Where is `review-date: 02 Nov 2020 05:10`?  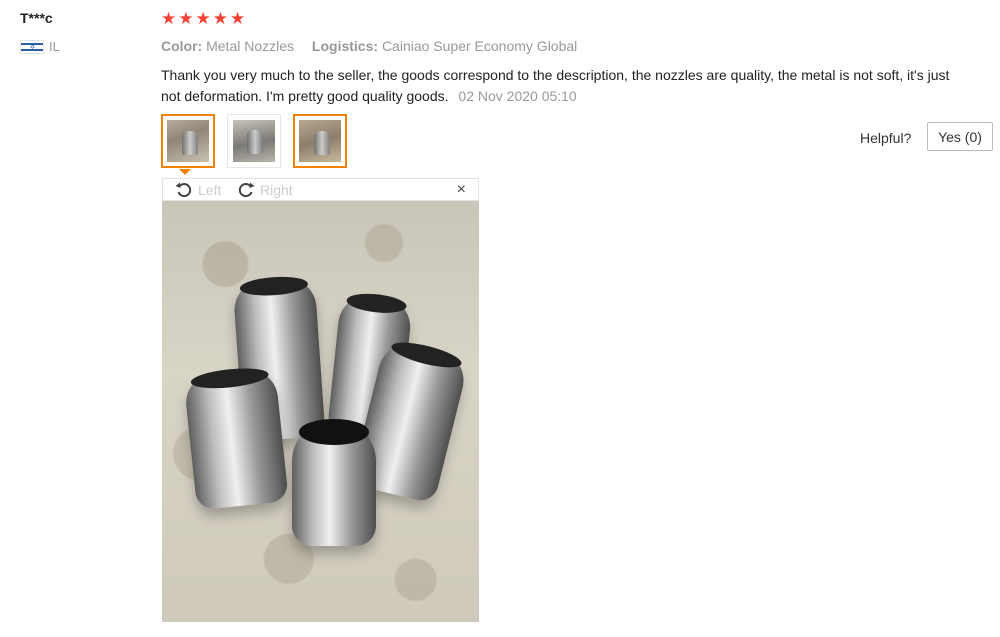 review-date: 02 Nov 2020 05:10 is located at coordinates (517, 96).